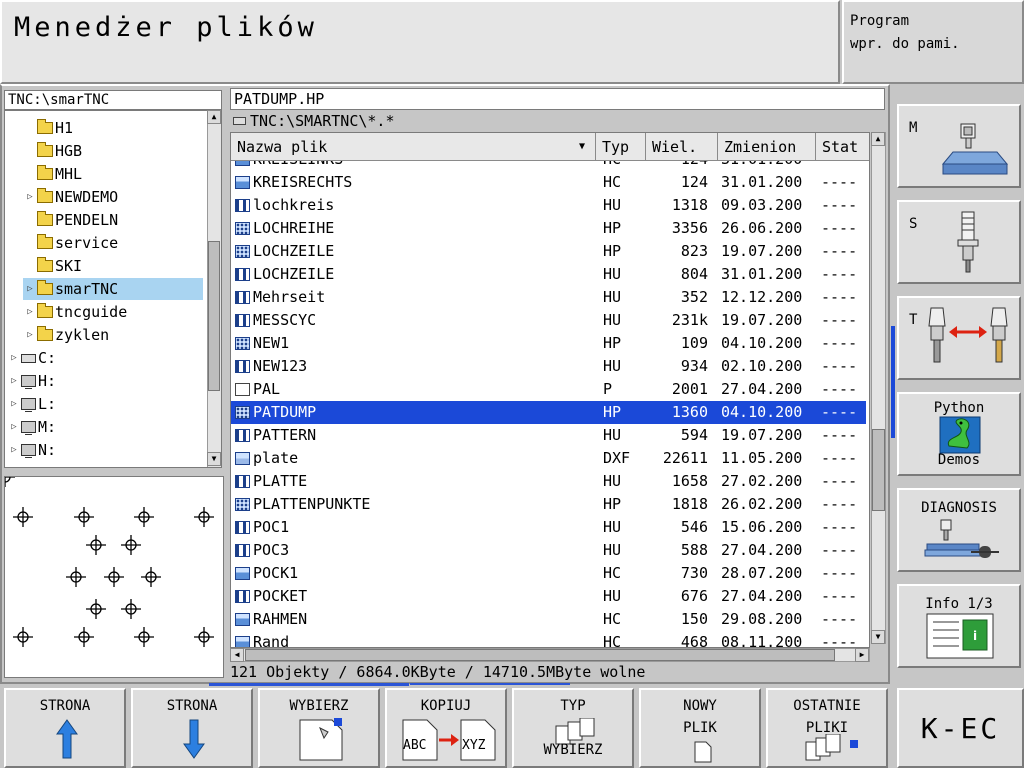 Image resolution: width=1024 pixels, height=768 pixels. I want to click on python-demos-key: Python Demos, so click(959, 434).